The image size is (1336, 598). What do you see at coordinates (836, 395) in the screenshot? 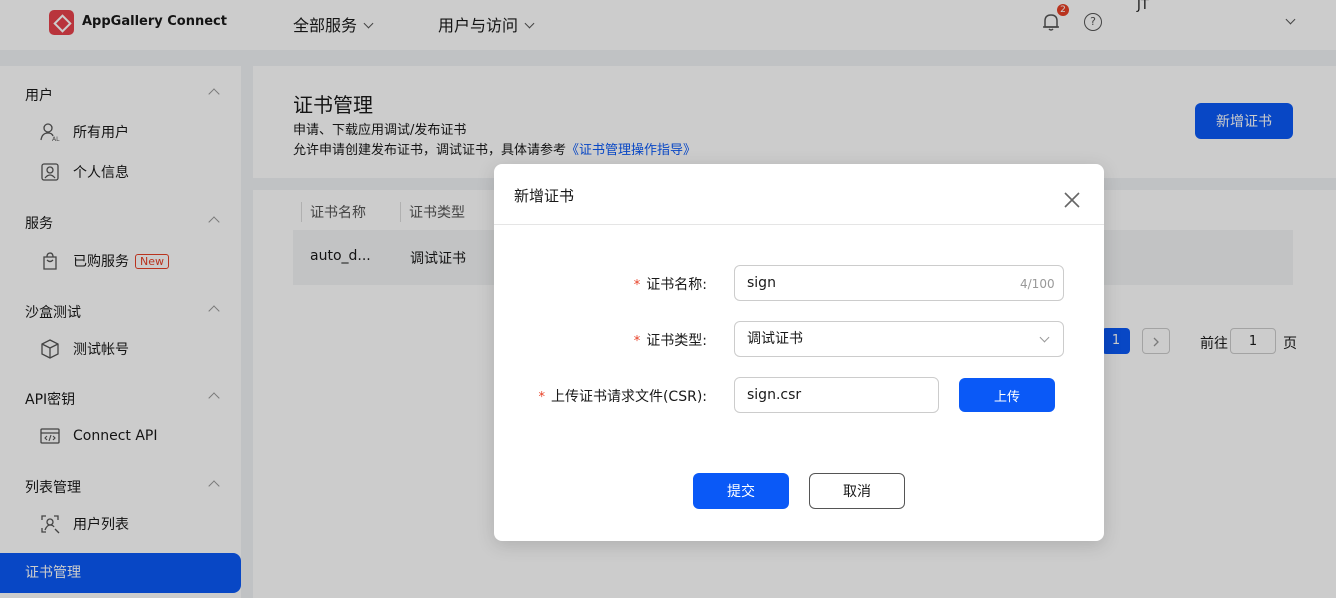
I see `csr-file-input: sign.csr` at bounding box center [836, 395].